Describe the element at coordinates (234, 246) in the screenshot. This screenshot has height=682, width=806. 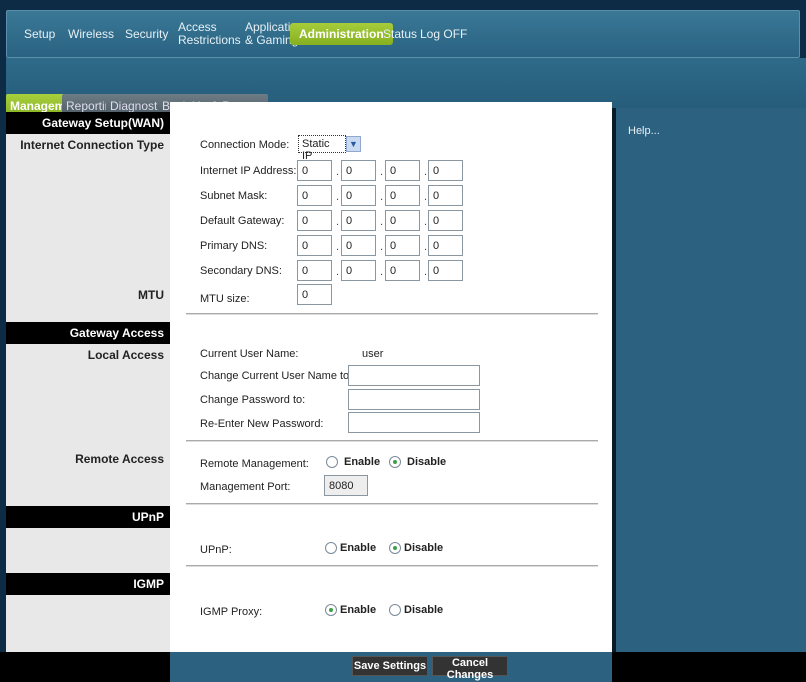
I see `ip-row-label: Primary DNS:` at that location.